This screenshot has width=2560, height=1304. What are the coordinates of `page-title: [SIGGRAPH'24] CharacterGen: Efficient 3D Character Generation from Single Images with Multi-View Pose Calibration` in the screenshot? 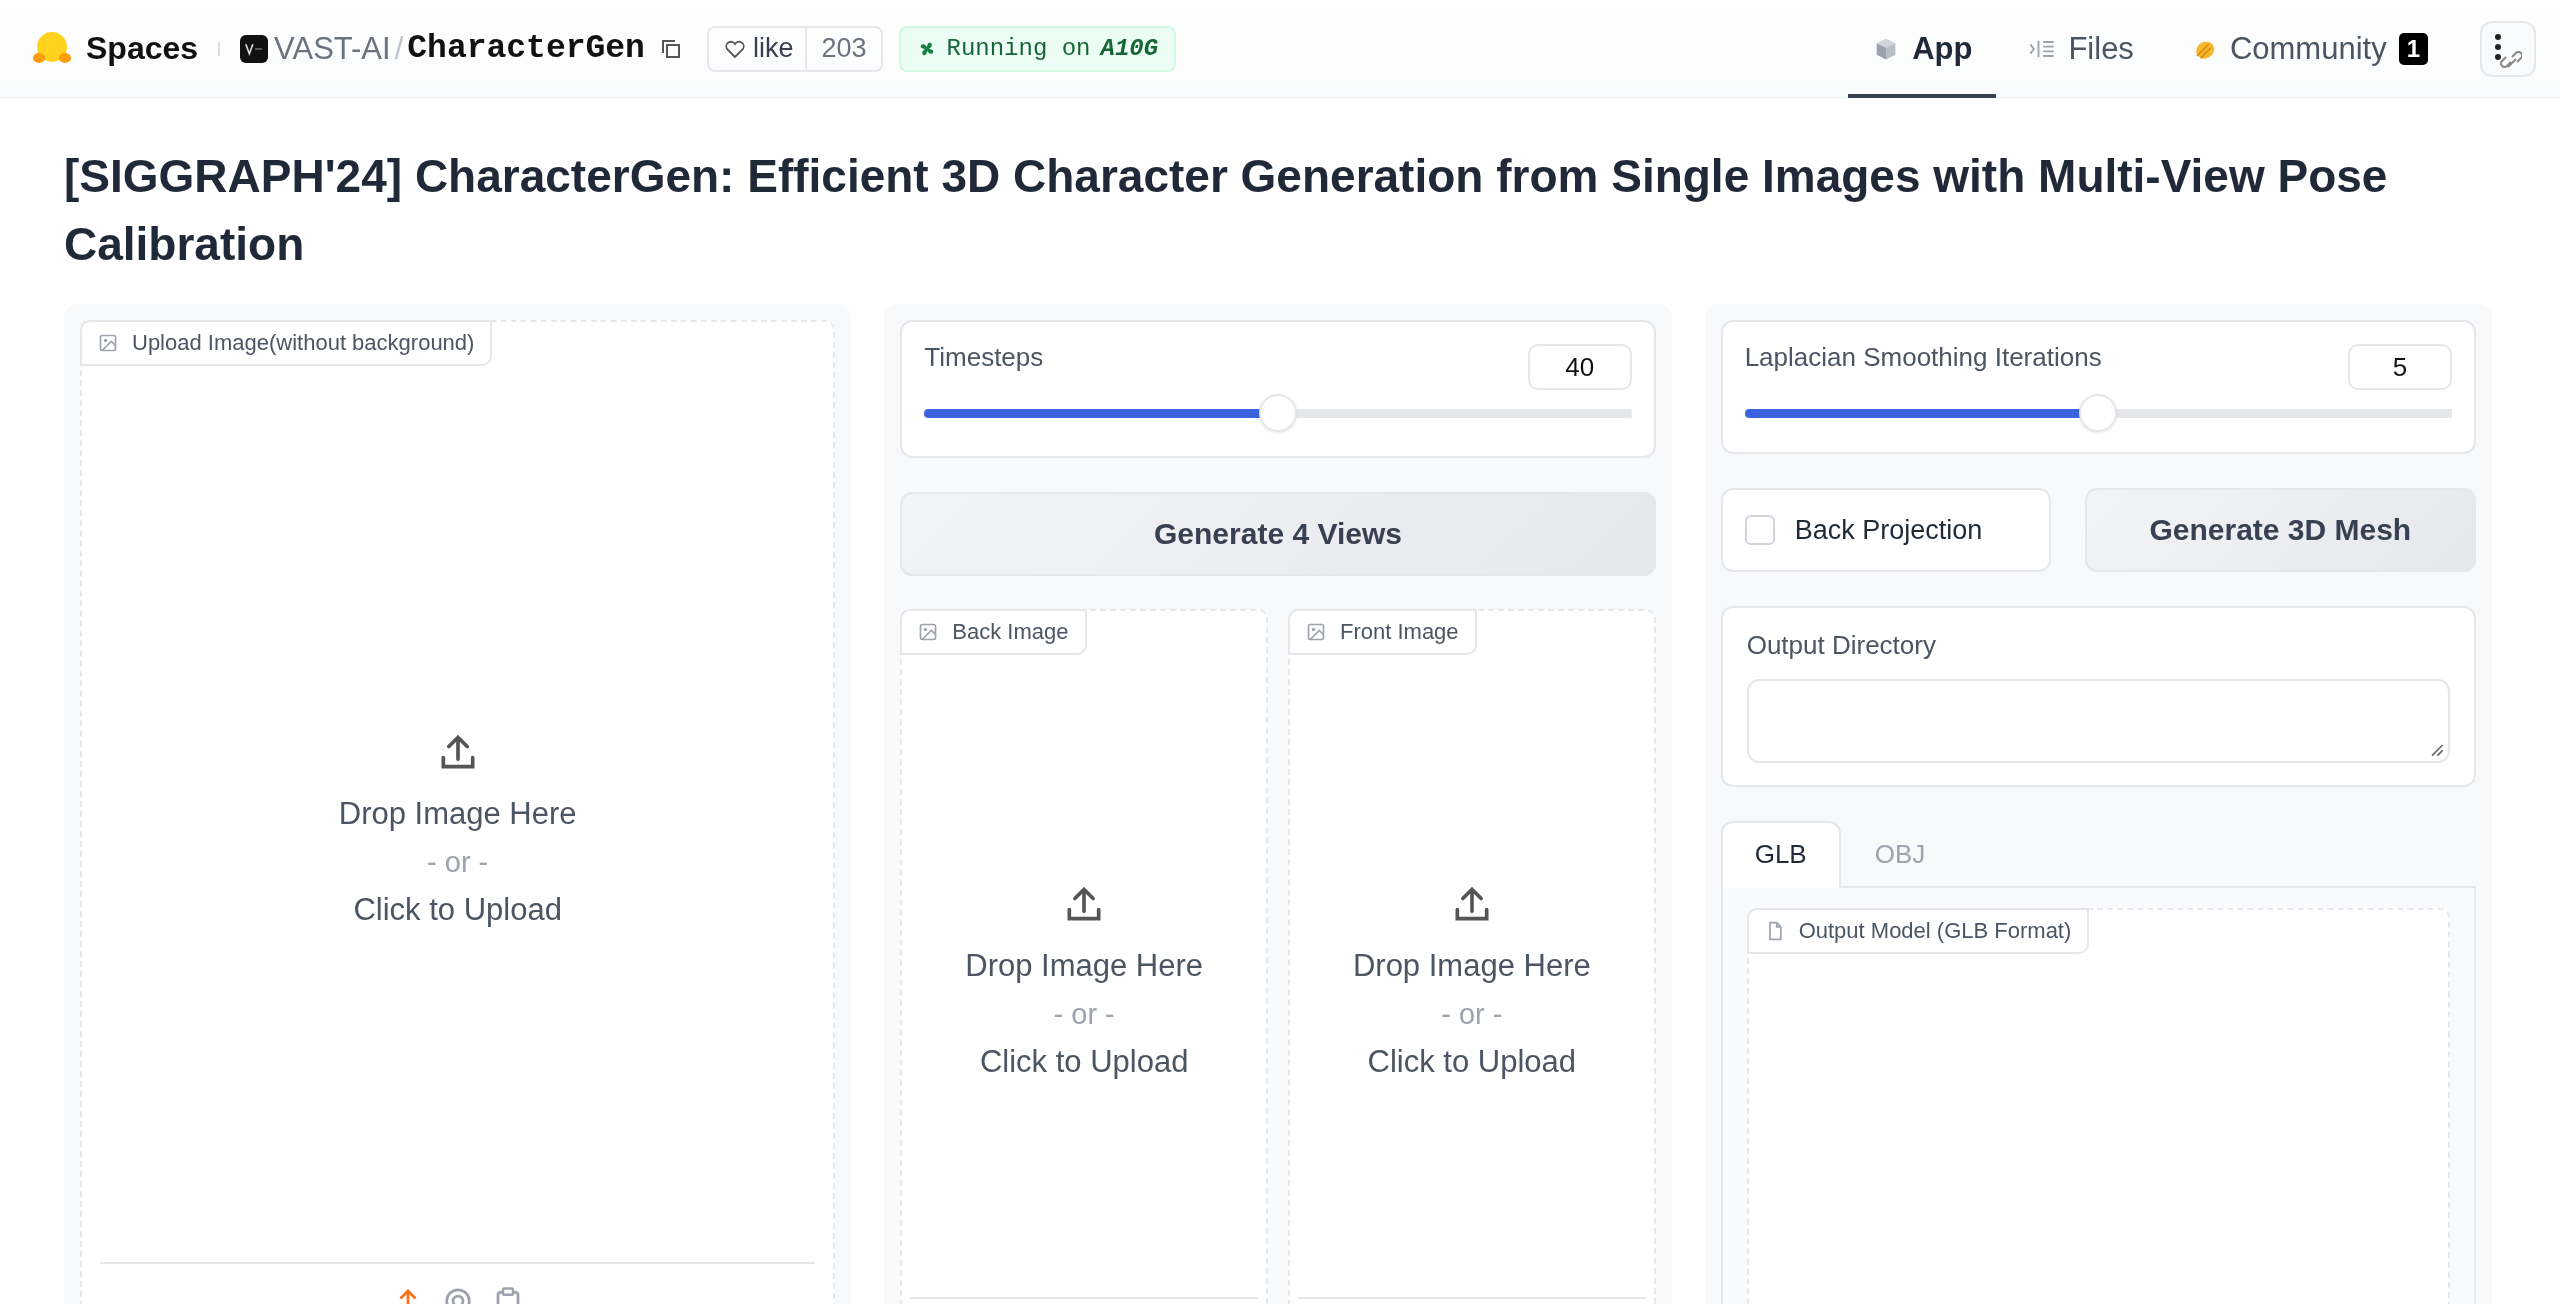 It's located at (1226, 210).